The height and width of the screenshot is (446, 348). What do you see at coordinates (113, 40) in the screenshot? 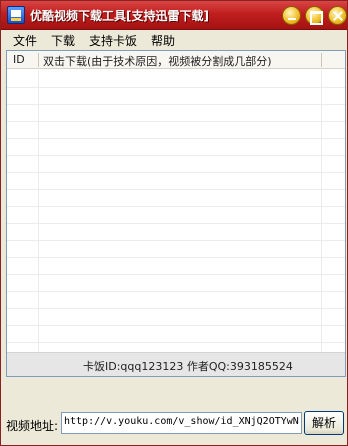
I see `menu-support-kafan: 支持卡饭` at bounding box center [113, 40].